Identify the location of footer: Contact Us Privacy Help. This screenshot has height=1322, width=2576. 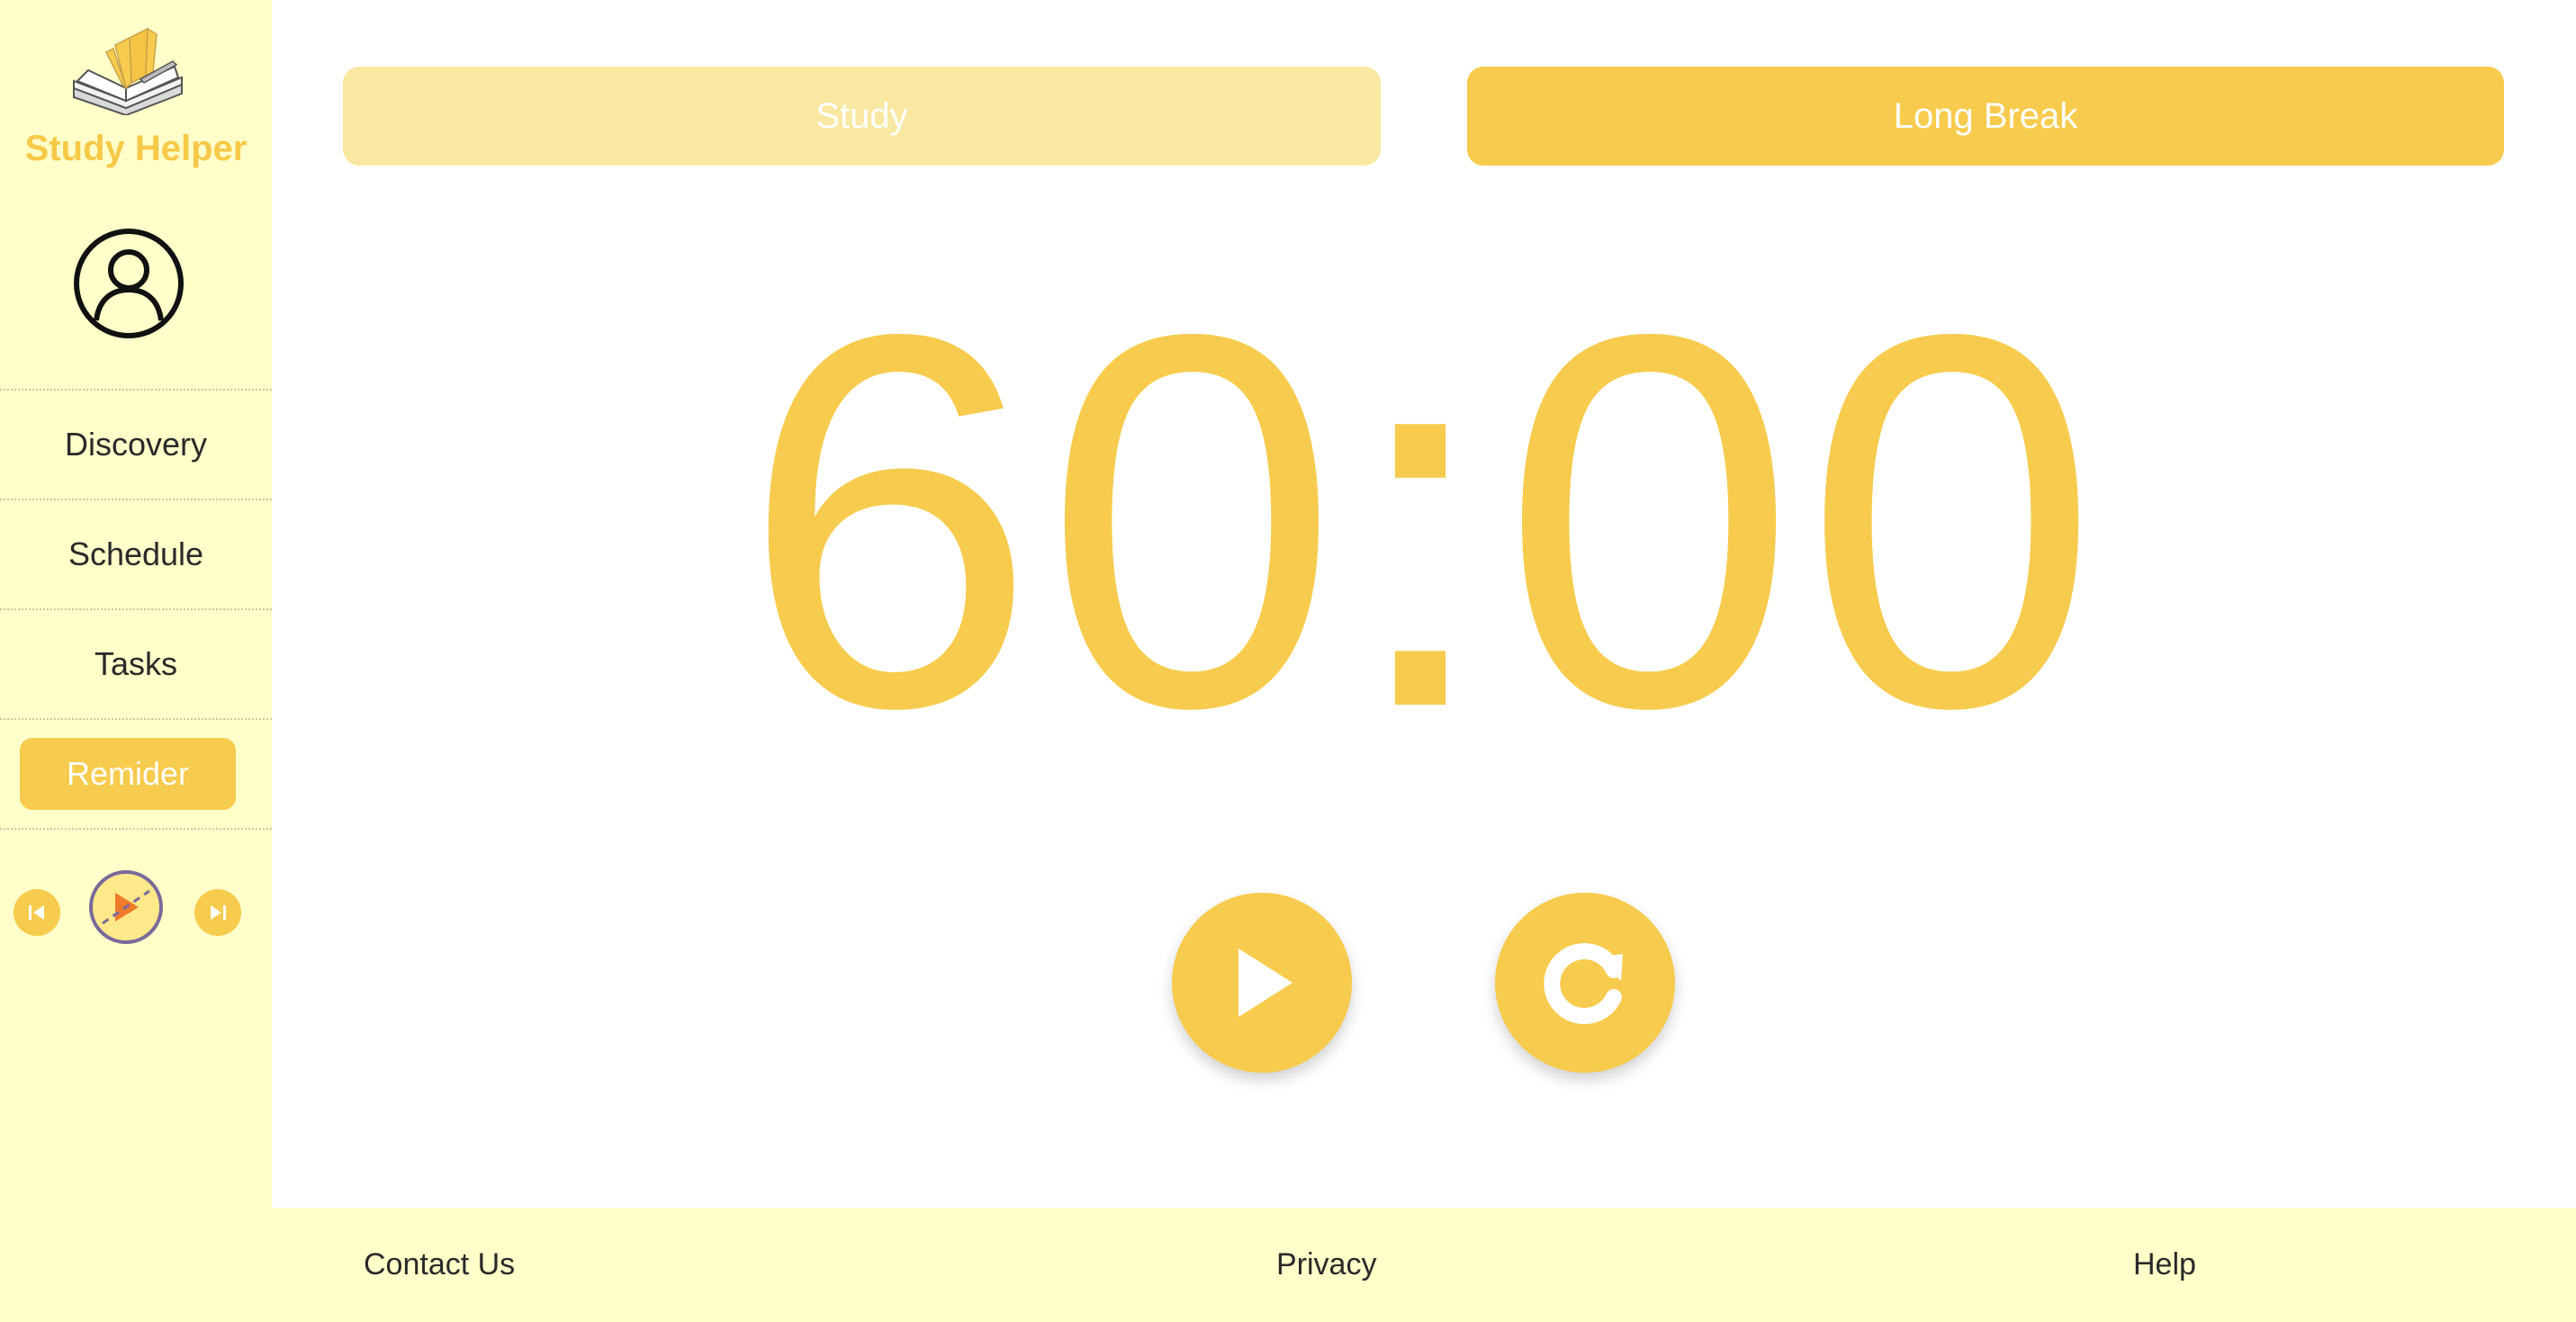
(1424, 1265).